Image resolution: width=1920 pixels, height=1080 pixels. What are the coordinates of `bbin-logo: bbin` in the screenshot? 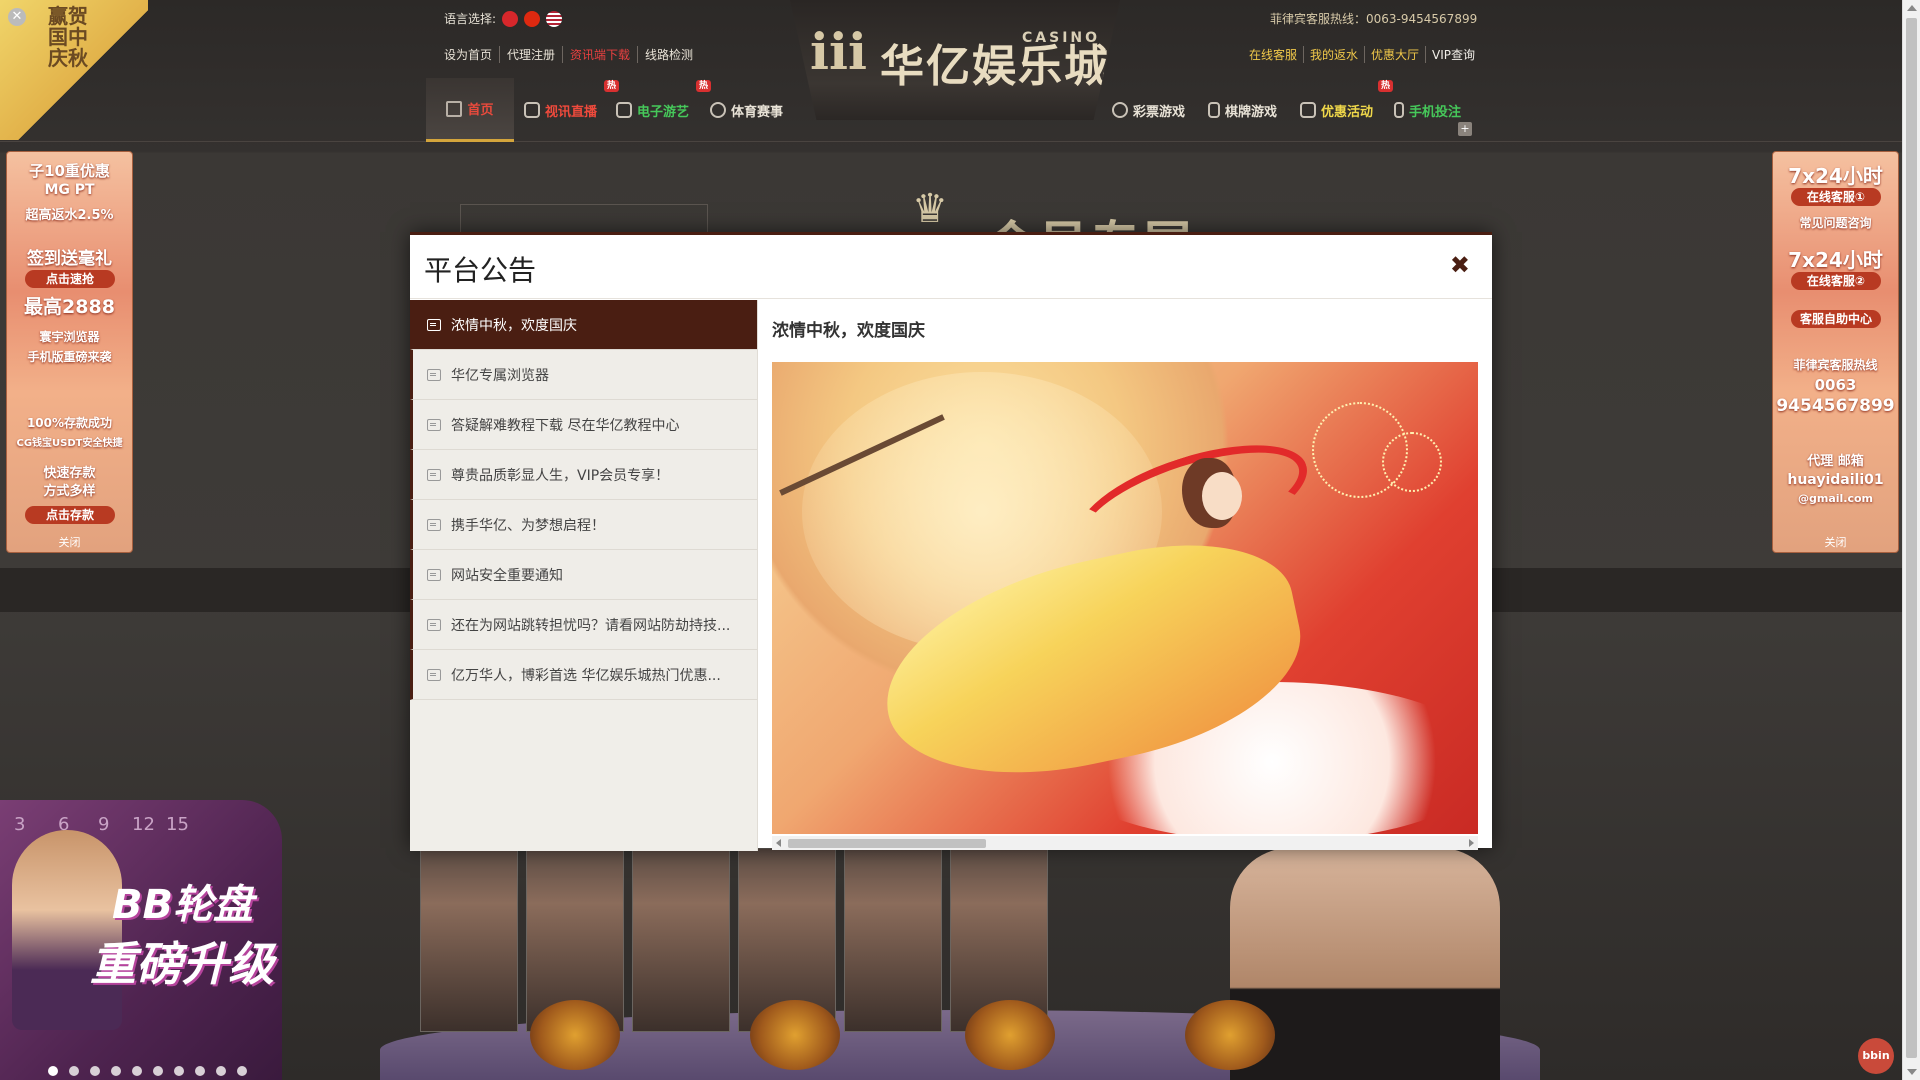 It's located at (1876, 1056).